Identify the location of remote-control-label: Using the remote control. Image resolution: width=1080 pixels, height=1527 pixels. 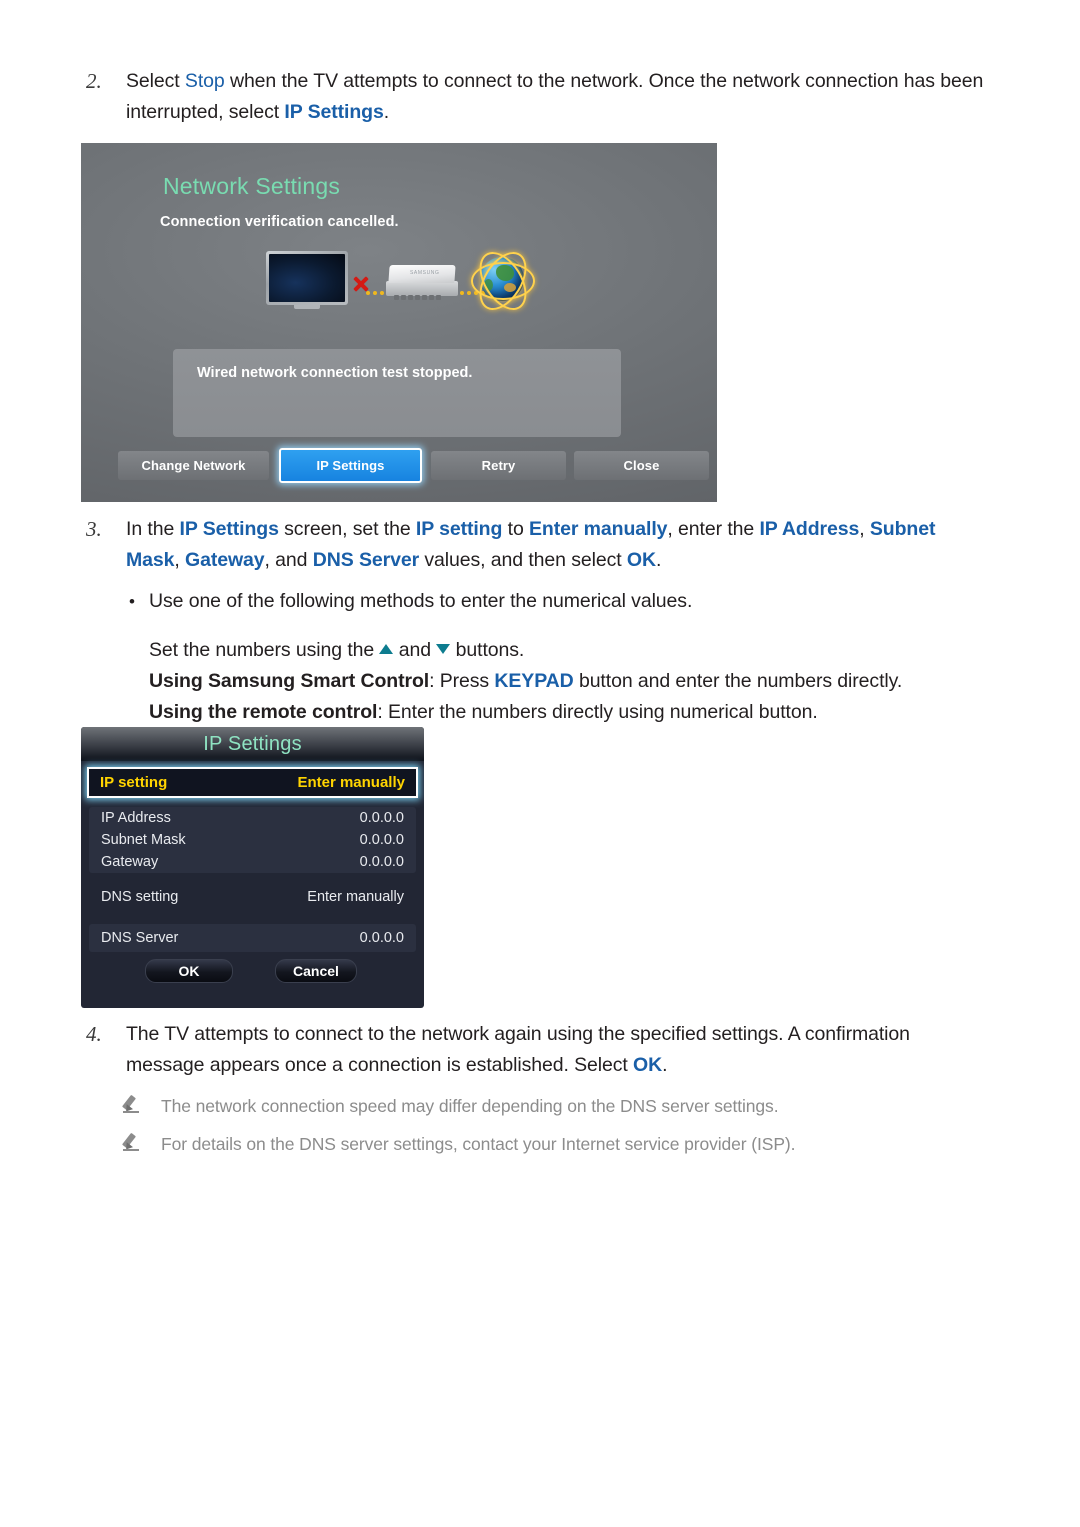
(263, 712).